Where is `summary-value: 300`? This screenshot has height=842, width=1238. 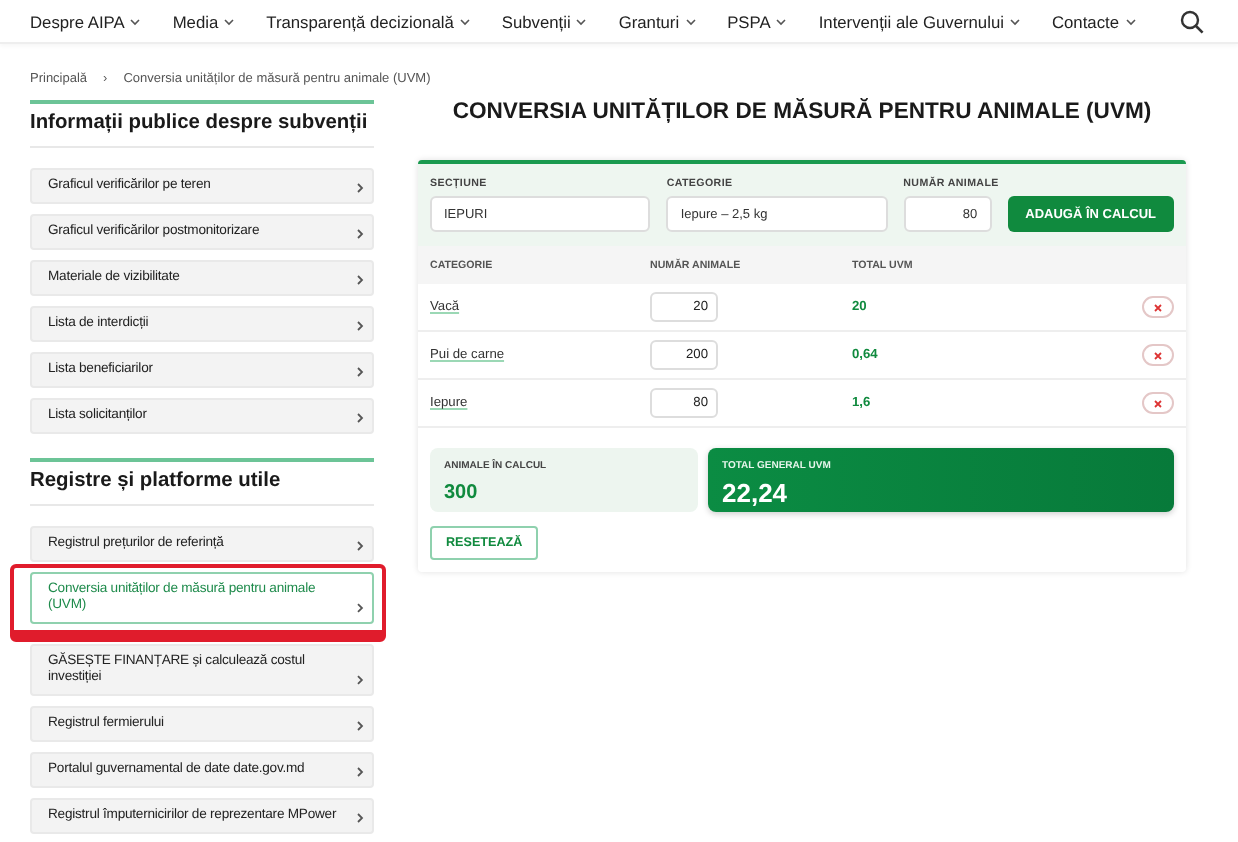 summary-value: 300 is located at coordinates (462, 493).